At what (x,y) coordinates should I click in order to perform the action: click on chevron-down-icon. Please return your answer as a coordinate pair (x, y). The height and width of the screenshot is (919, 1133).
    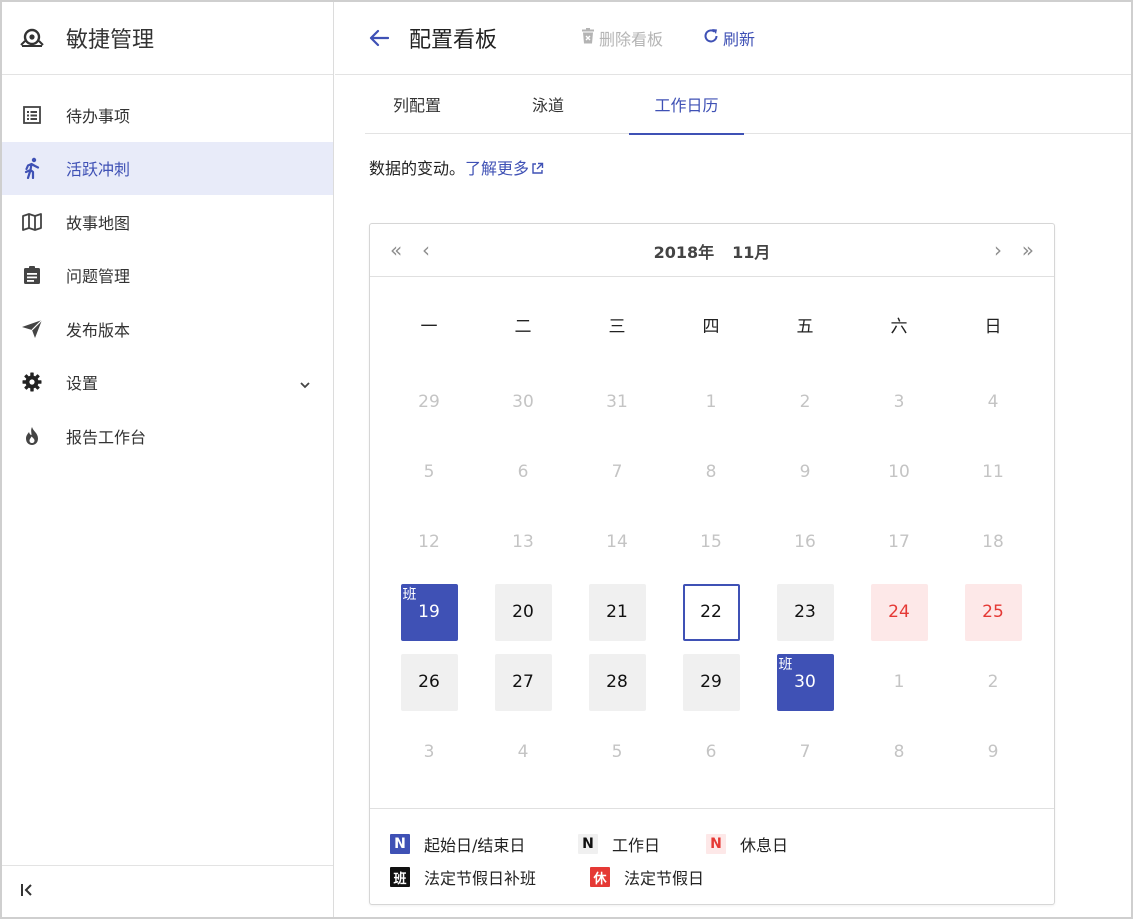
    Looking at the image, I should click on (305, 383).